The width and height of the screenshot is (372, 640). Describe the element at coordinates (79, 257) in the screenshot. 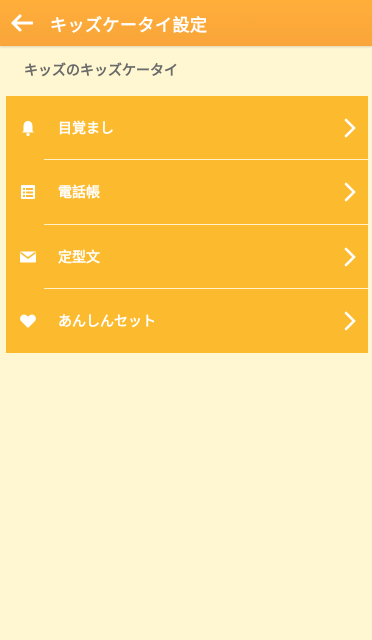

I see `menu-item-label: 定型文` at that location.